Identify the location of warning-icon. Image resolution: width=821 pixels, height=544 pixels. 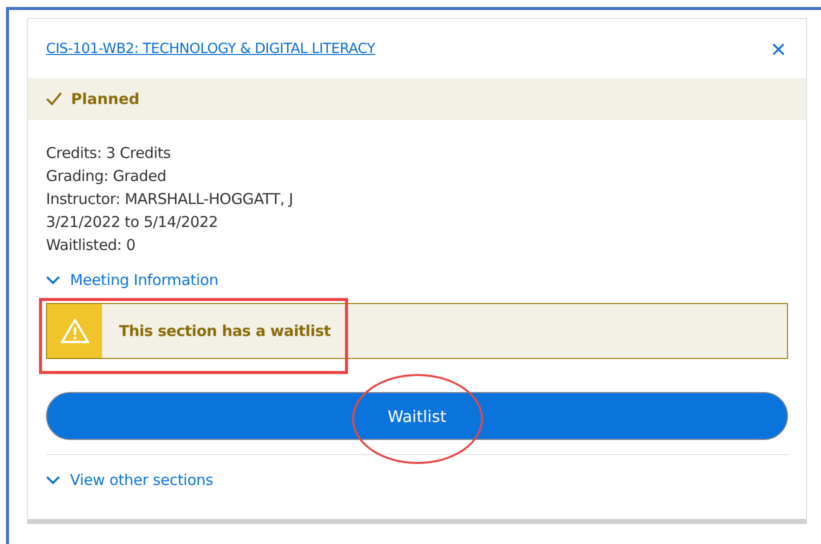
(75, 331).